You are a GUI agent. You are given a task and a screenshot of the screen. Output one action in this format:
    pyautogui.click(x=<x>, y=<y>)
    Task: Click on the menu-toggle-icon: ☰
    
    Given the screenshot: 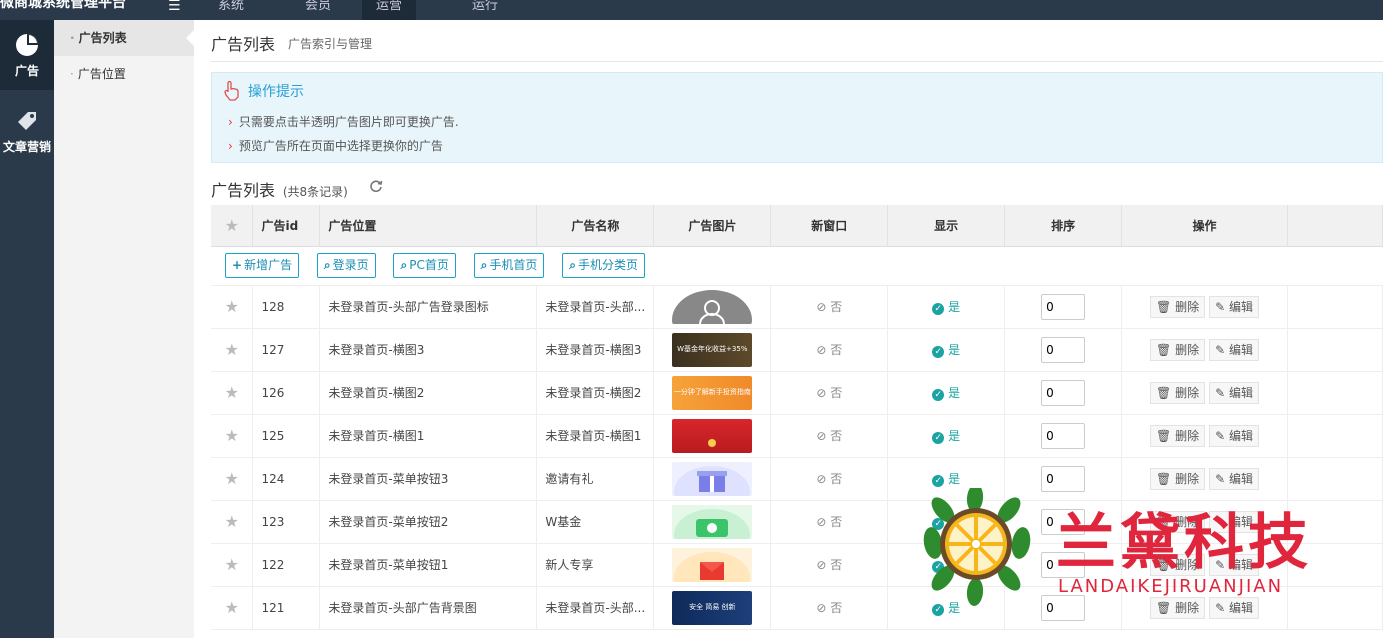 What is the action you would take?
    pyautogui.click(x=174, y=7)
    